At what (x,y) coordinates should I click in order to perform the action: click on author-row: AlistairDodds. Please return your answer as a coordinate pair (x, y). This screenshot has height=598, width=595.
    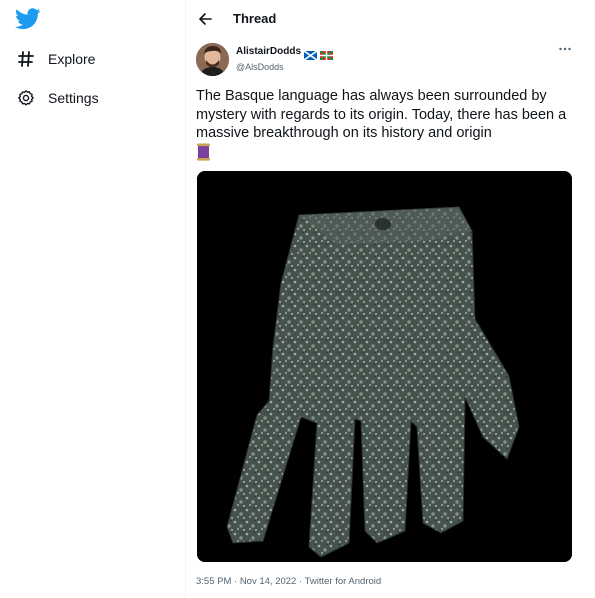
    Looking at the image, I should click on (285, 53).